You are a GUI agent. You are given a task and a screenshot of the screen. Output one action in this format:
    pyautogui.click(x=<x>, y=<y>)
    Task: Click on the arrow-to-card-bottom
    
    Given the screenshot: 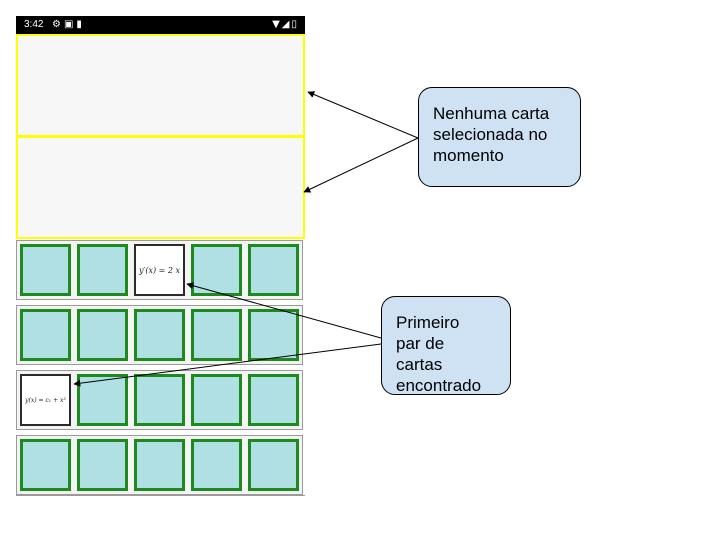 What is the action you would take?
    pyautogui.click(x=227, y=365)
    